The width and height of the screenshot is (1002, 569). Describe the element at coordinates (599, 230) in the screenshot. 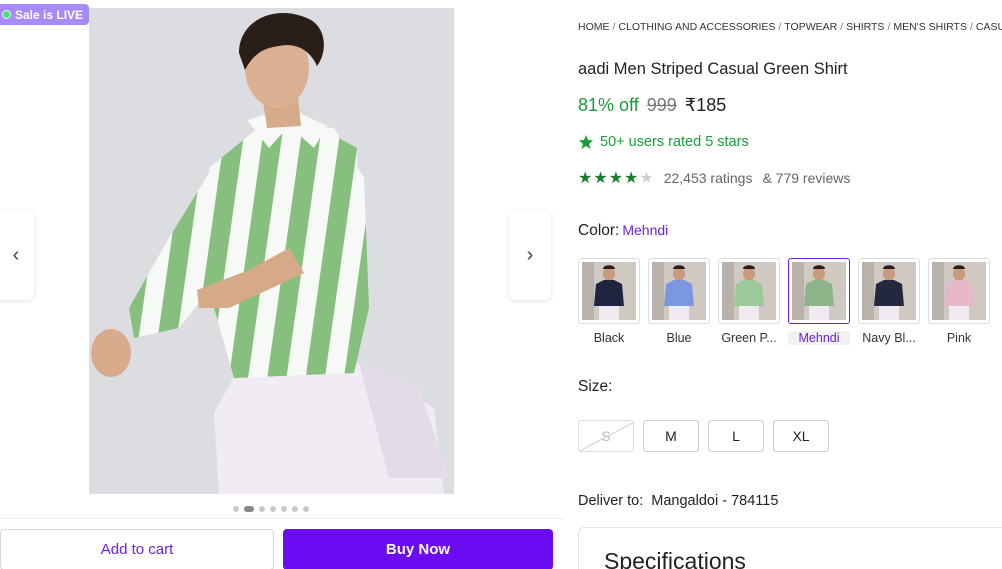

I see `color-label: Color:` at that location.